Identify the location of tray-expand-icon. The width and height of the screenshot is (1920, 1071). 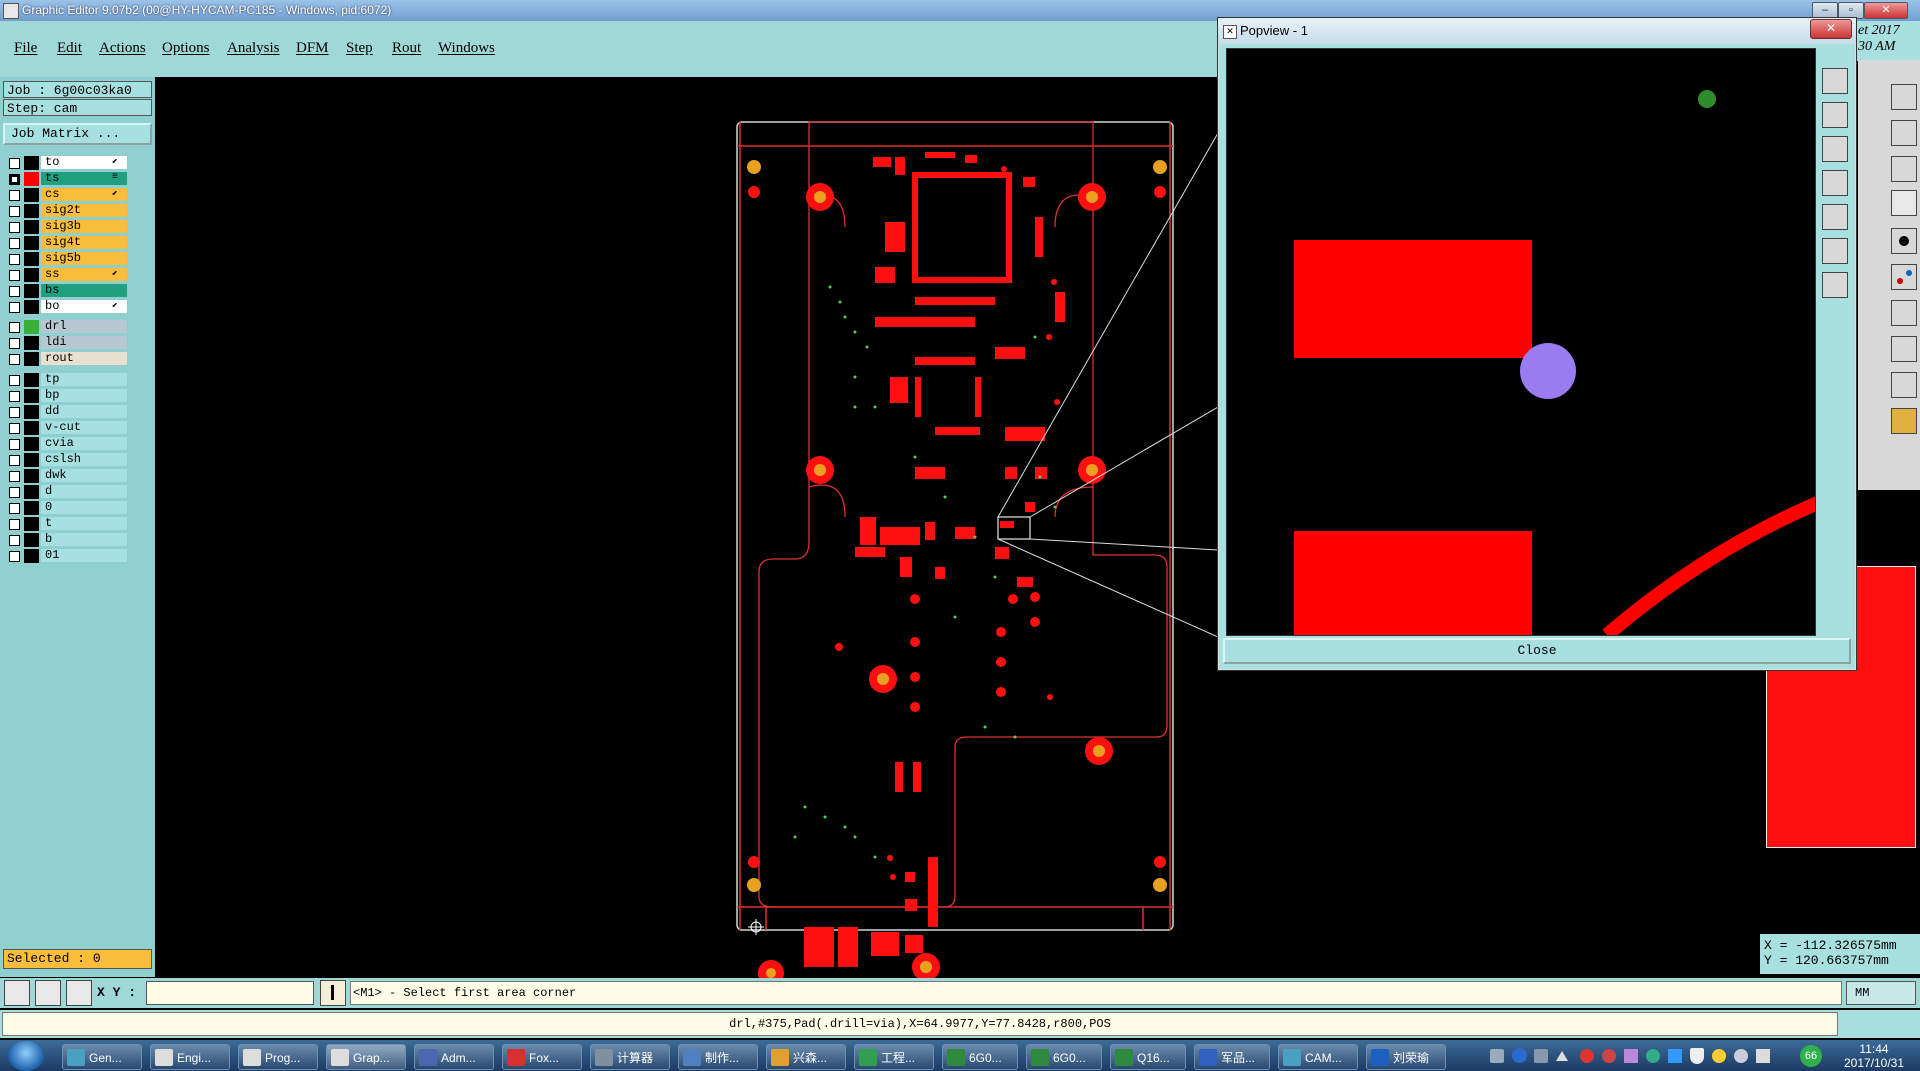
(1562, 1055).